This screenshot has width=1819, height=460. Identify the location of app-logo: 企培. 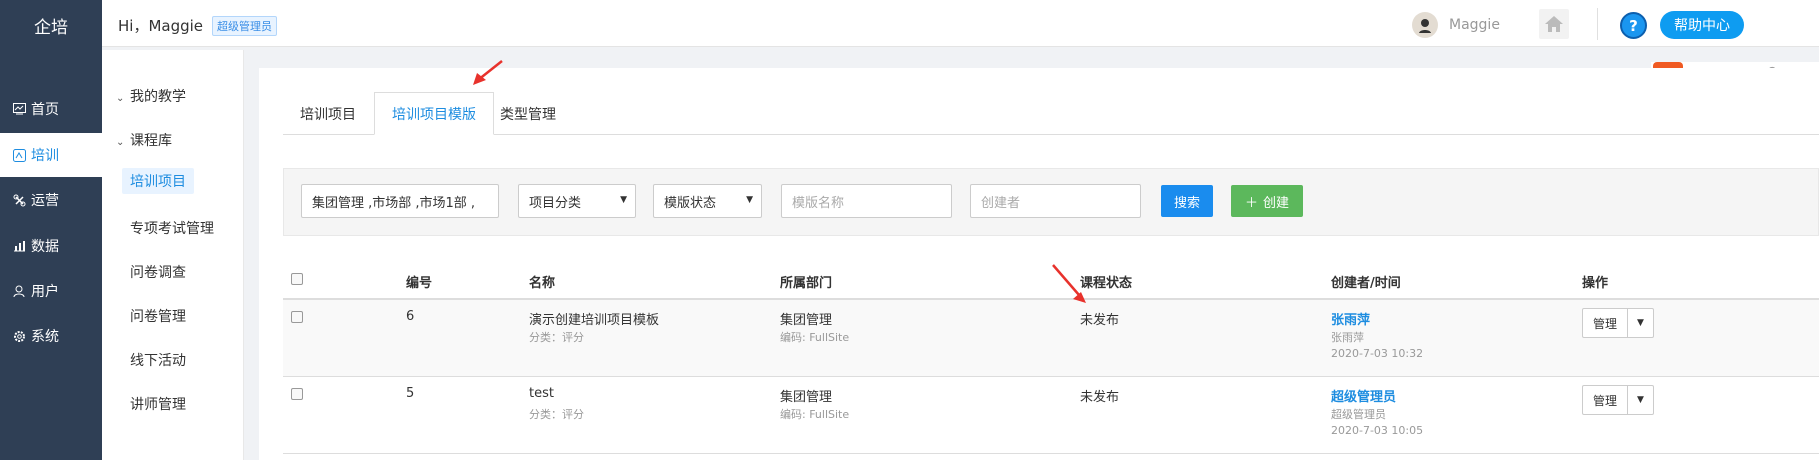
(51, 25).